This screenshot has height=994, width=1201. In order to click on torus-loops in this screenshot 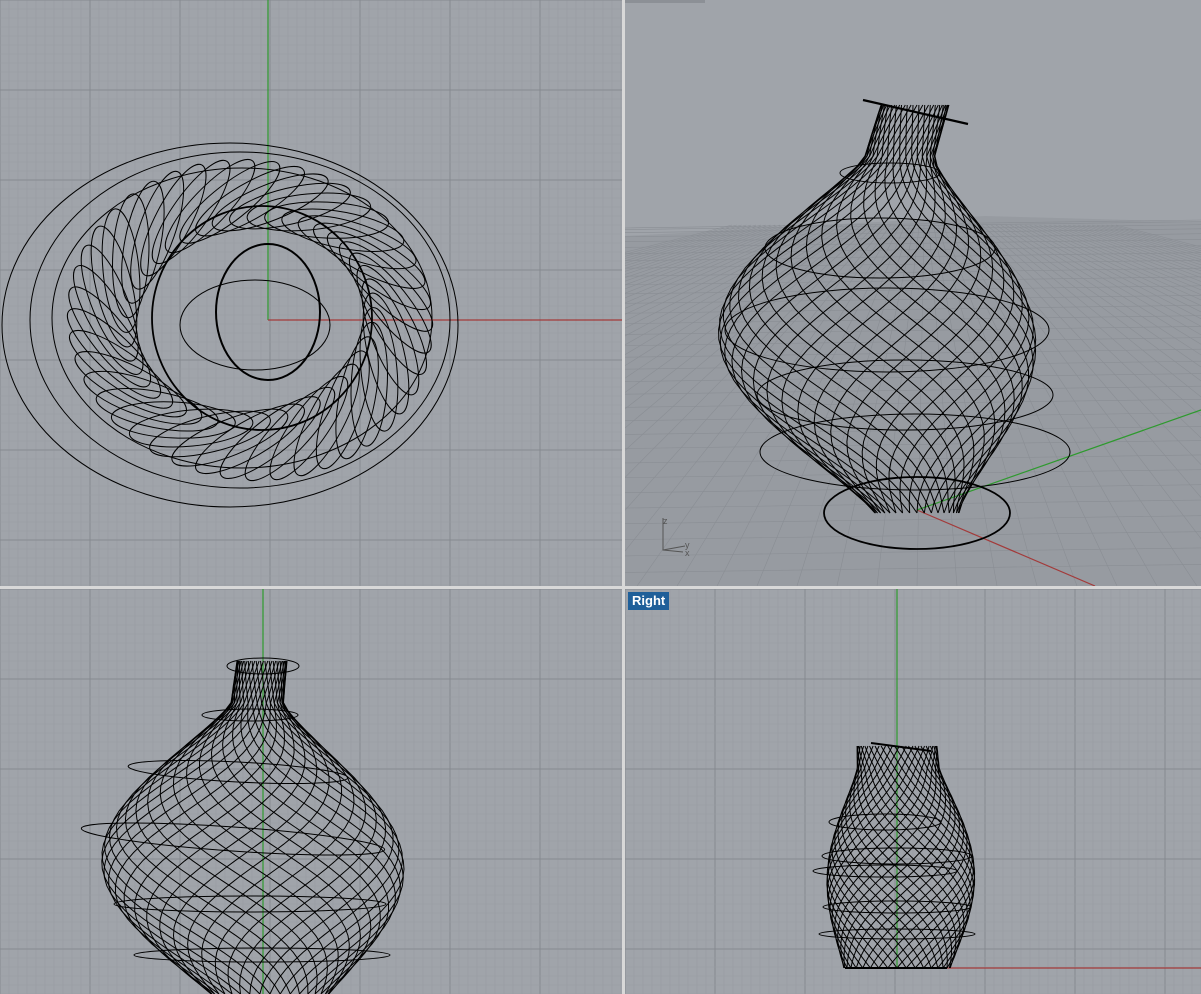, I will do `click(250, 320)`.